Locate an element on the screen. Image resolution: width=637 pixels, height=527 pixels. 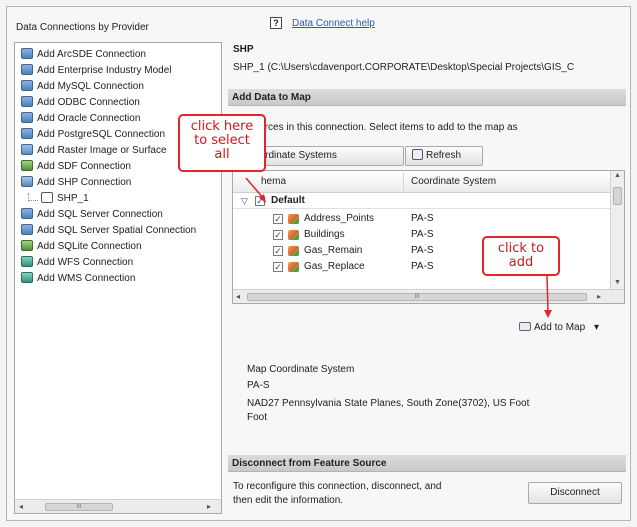
select-all-arrow is located at coordinates (255, 188).